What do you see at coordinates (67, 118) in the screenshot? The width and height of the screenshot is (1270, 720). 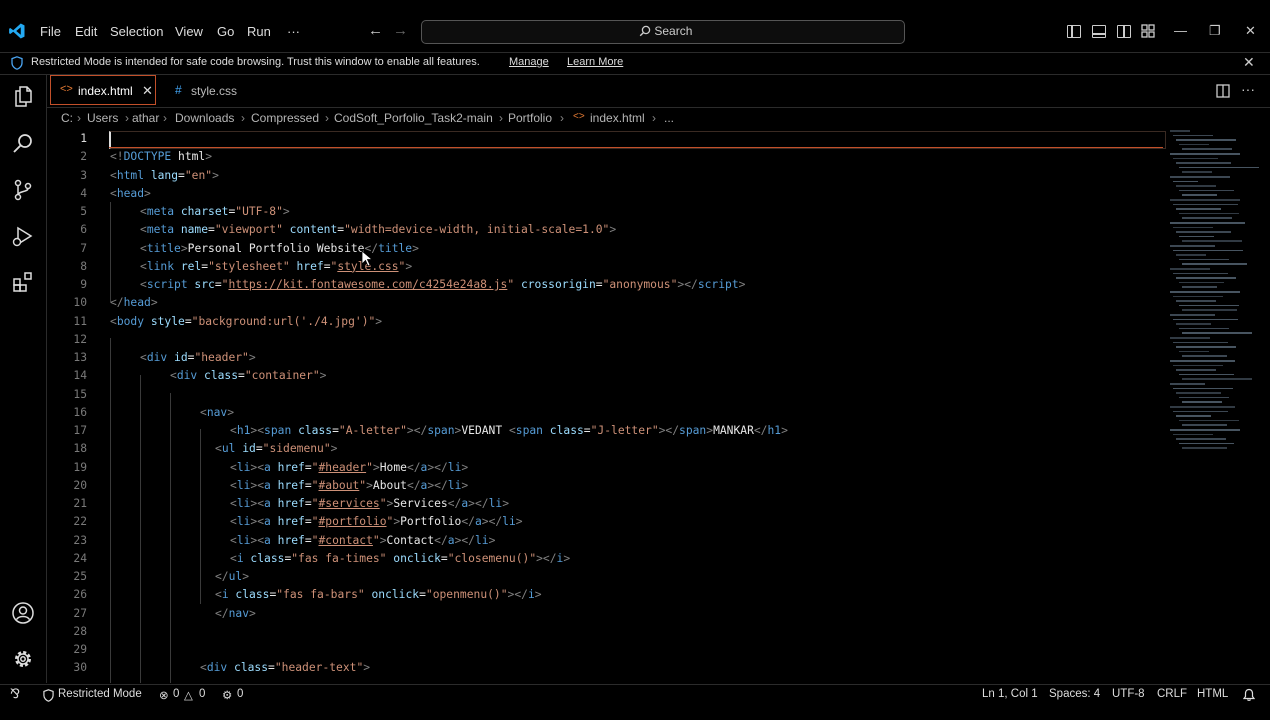 I see `breadcrumb-item: C:` at bounding box center [67, 118].